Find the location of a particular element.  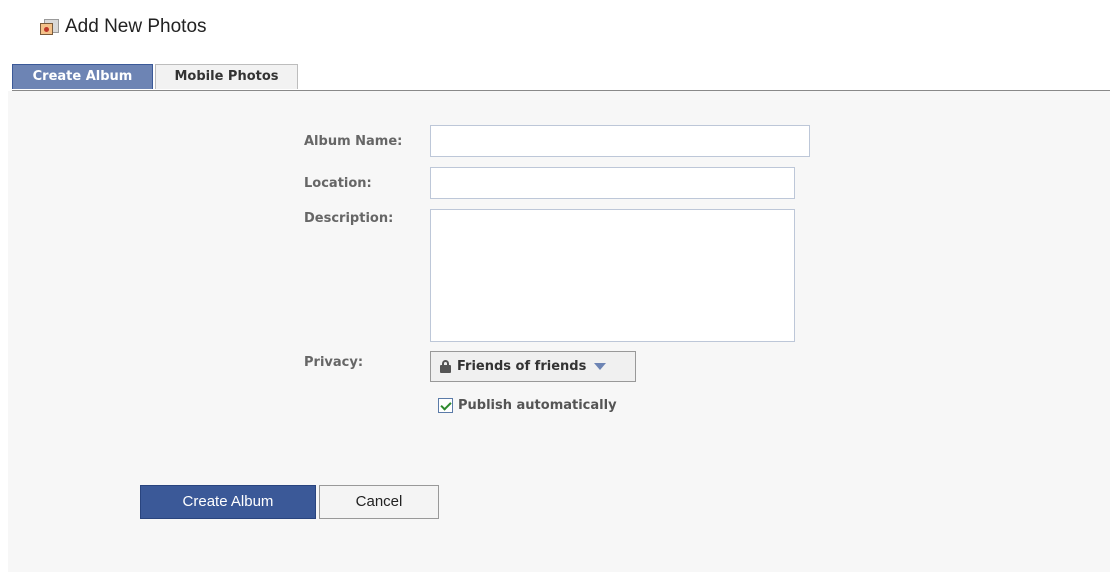

create-album-button: Create Album is located at coordinates (228, 502).